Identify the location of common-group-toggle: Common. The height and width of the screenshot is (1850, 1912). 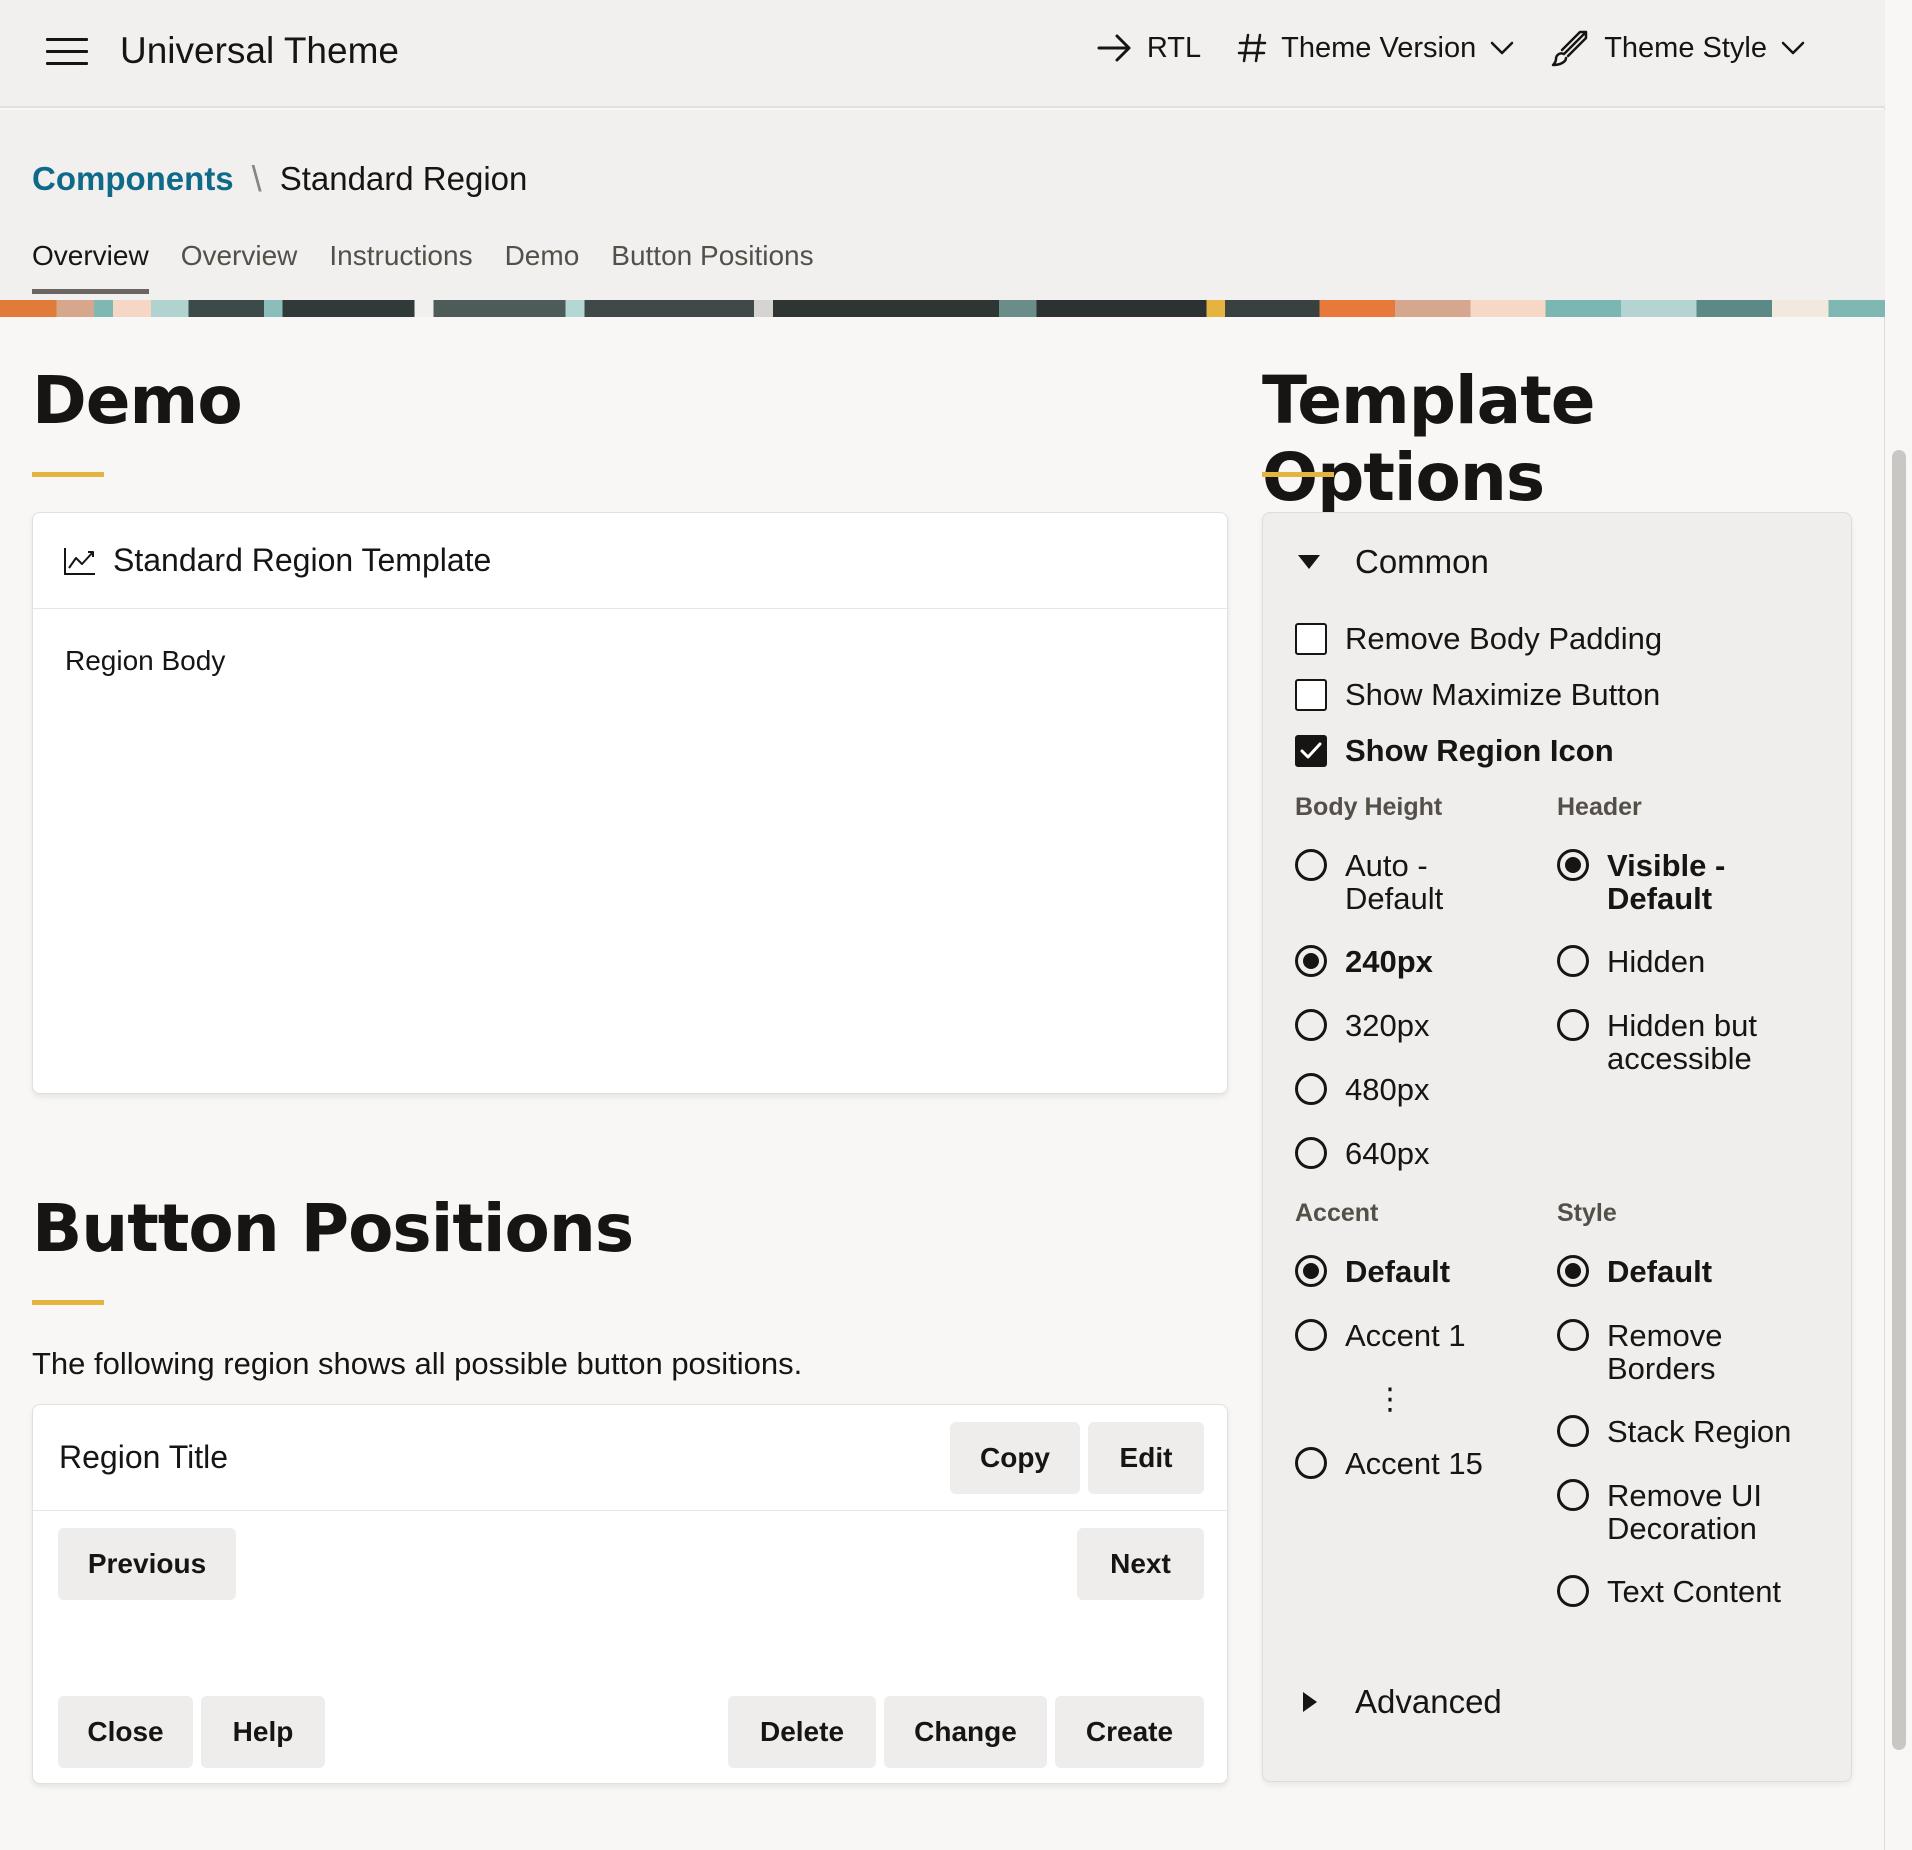
(1393, 562).